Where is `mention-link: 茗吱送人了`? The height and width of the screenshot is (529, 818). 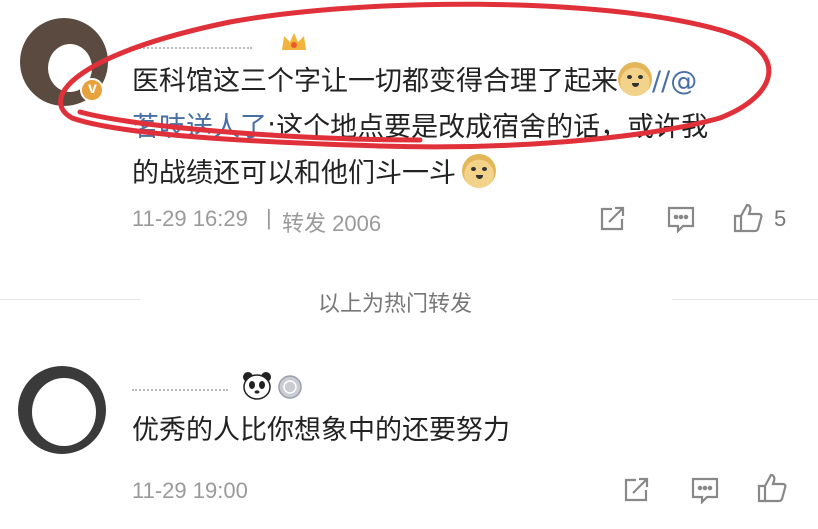 mention-link: 茗吱送人了 is located at coordinates (199, 127).